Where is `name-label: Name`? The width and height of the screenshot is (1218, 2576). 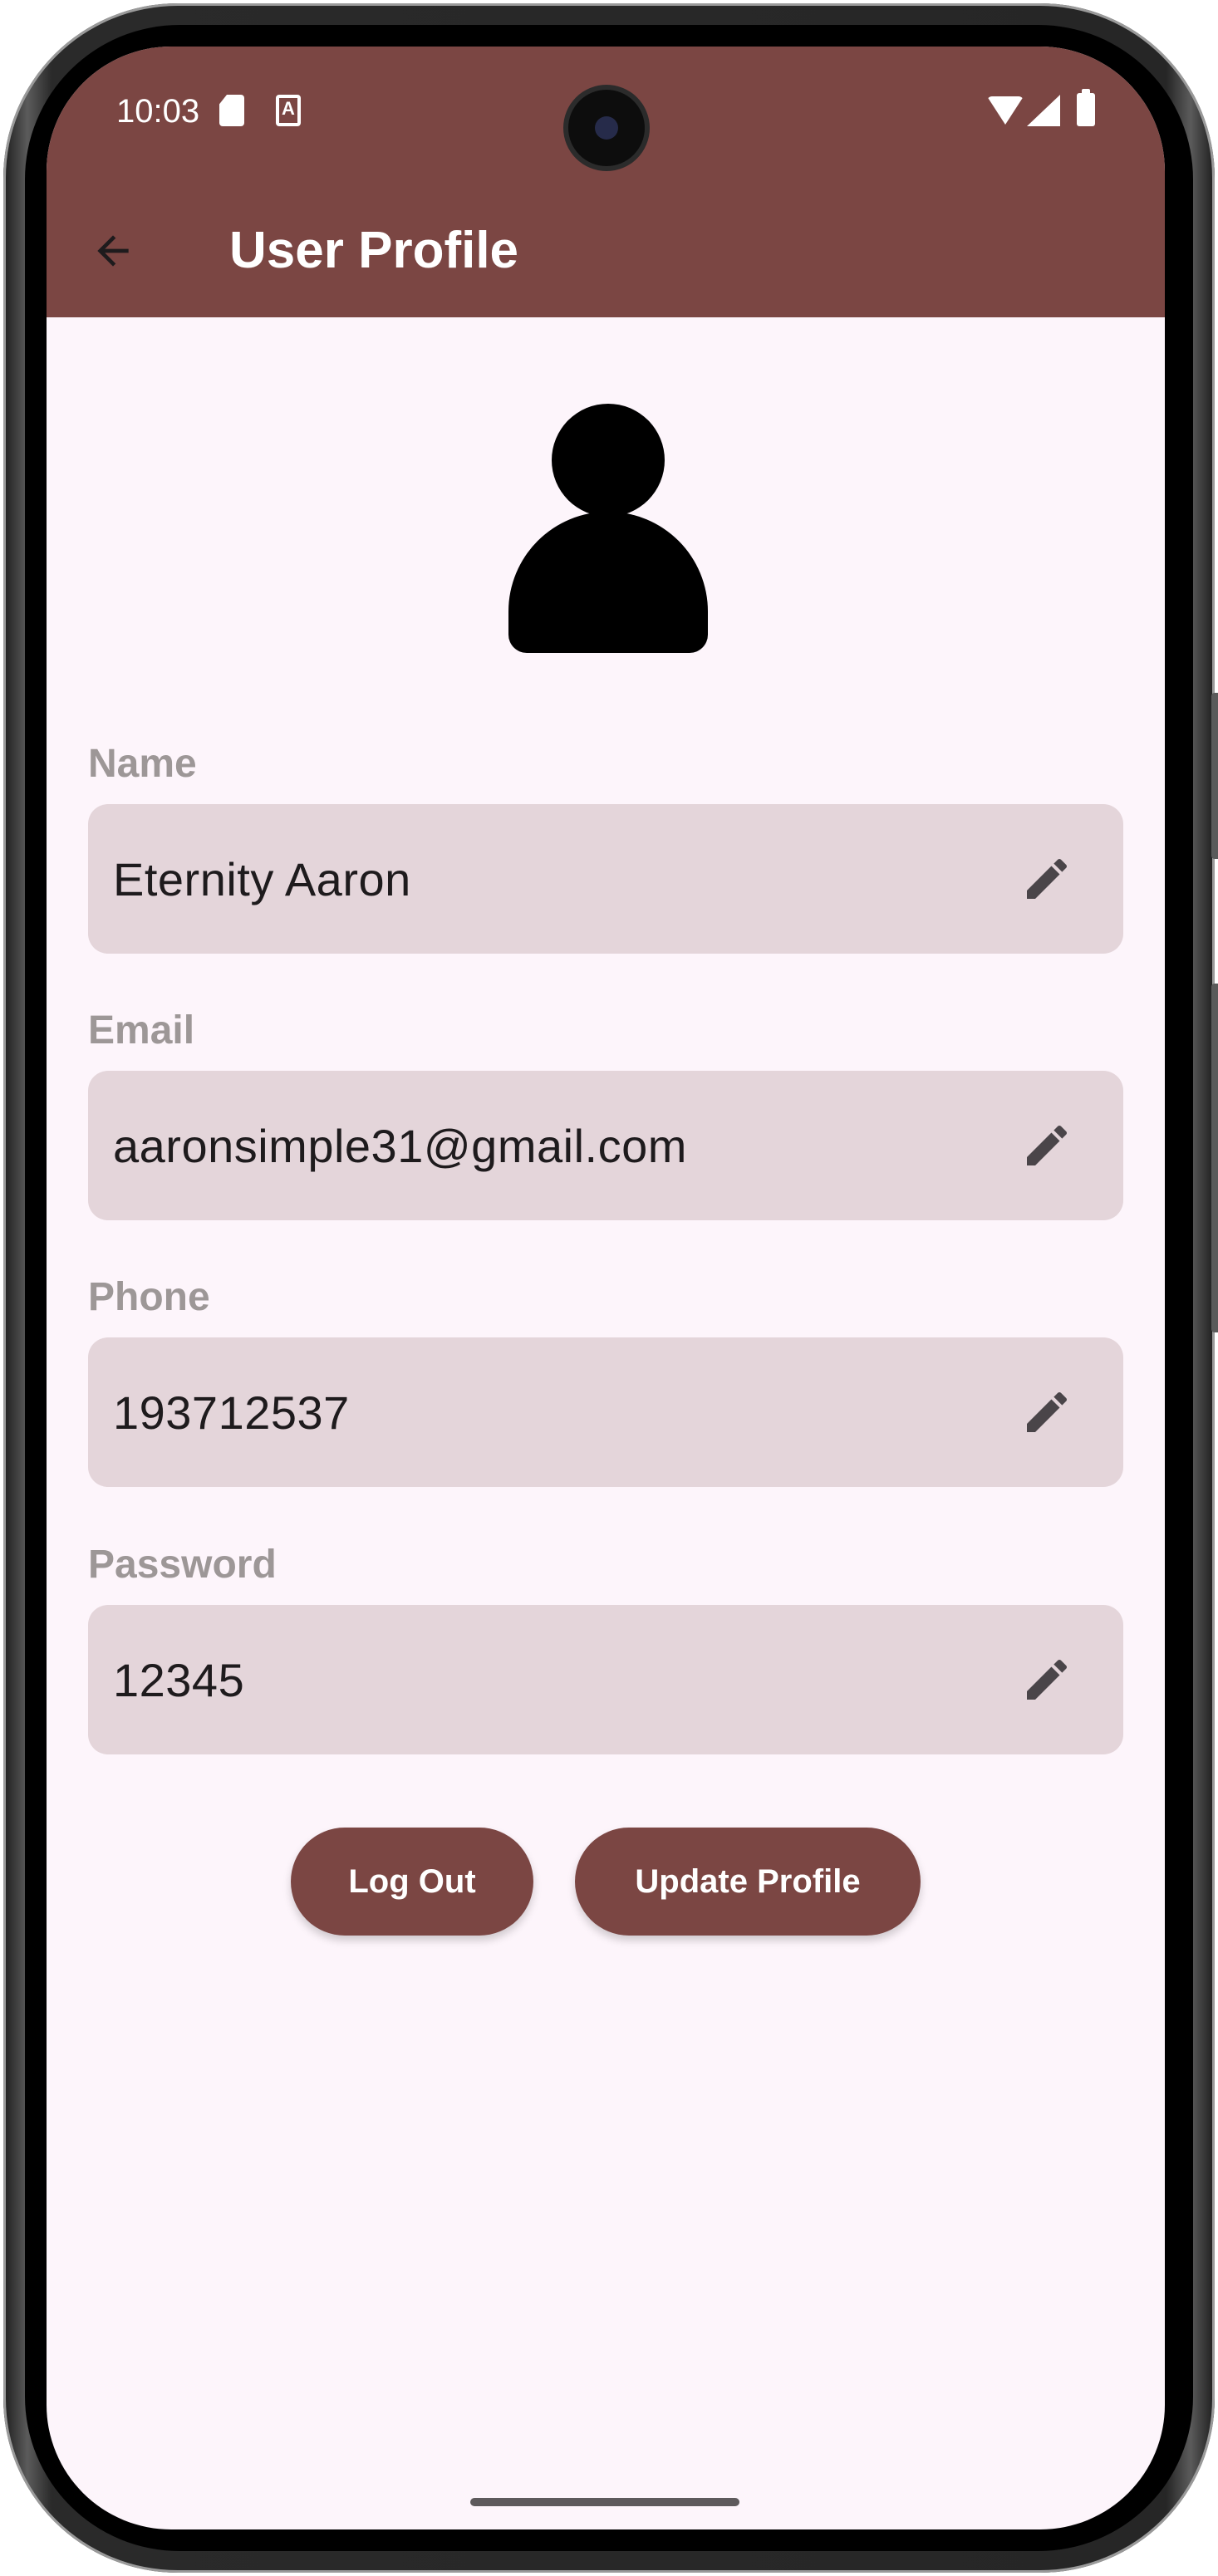
name-label: Name is located at coordinates (142, 764).